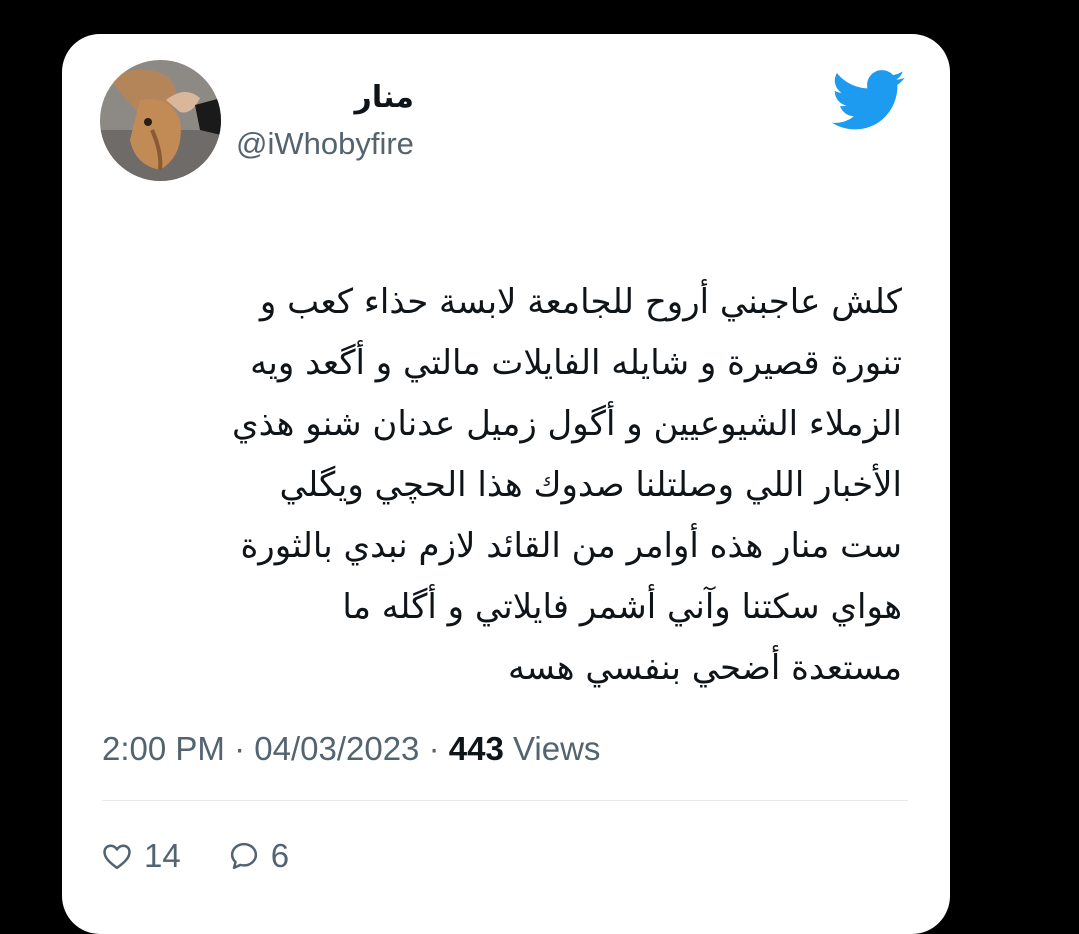  Describe the element at coordinates (259, 856) in the screenshot. I see `reply-button: 6` at that location.